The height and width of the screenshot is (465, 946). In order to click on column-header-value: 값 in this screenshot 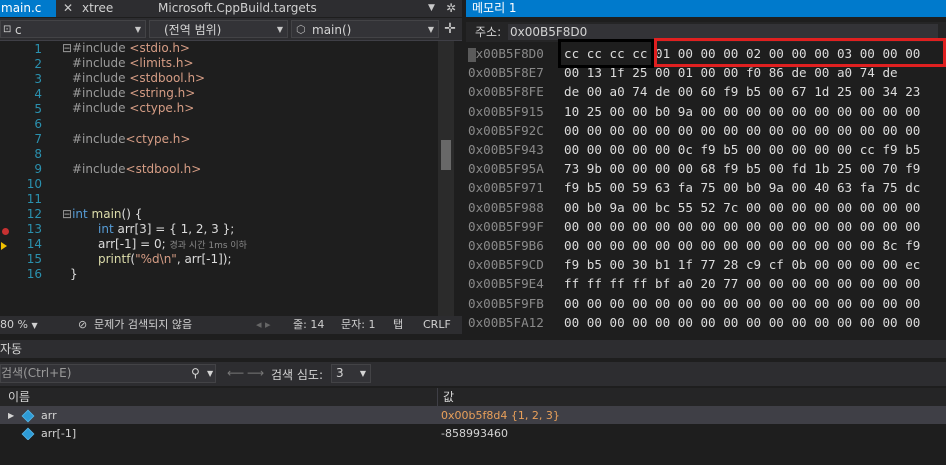, I will do `click(448, 397)`.